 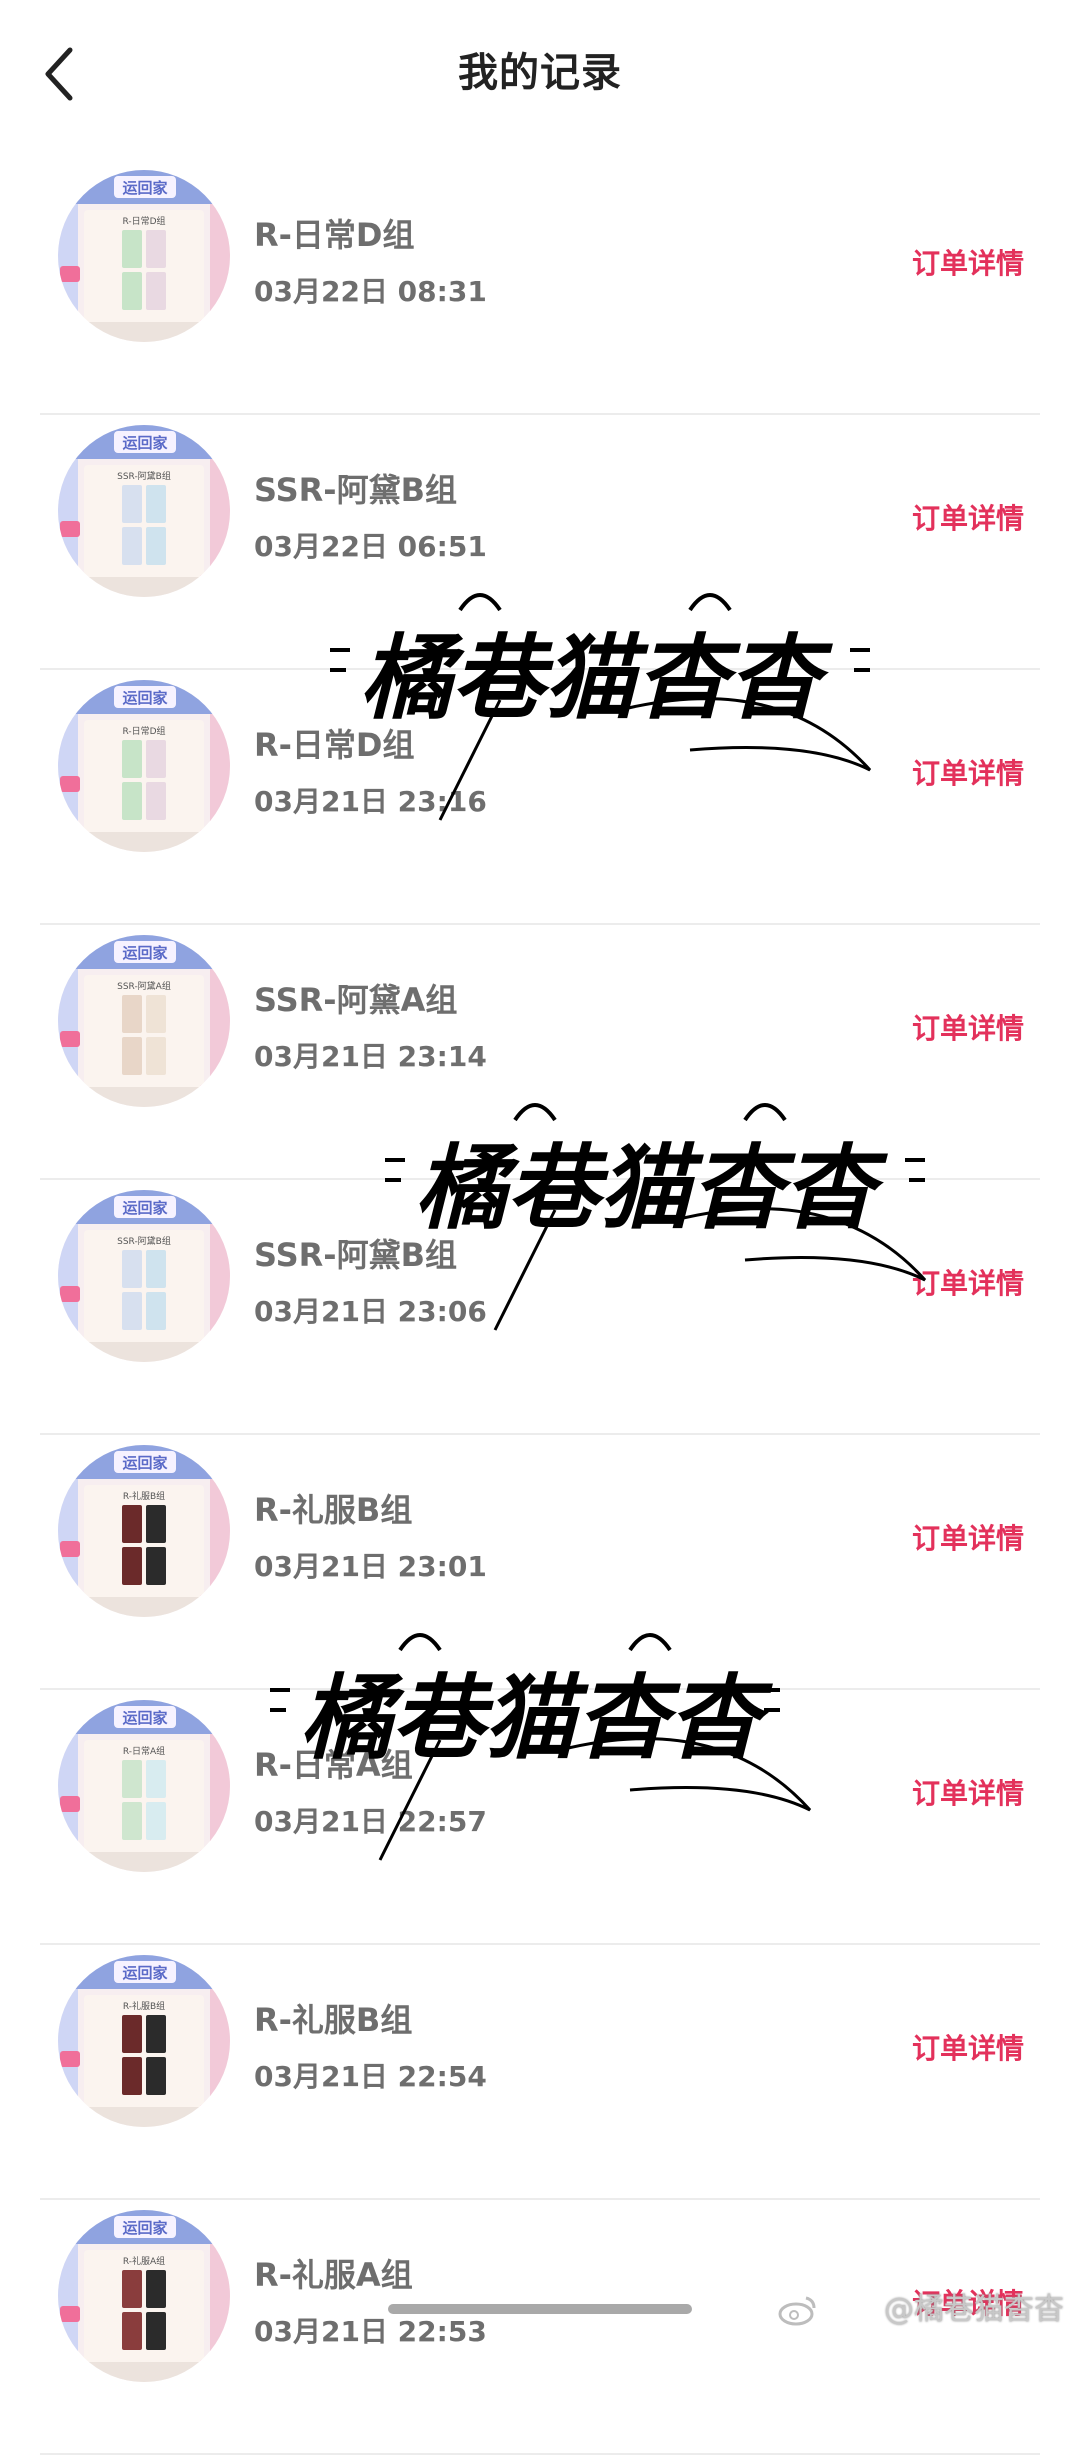 I want to click on weibo-icon, so click(x=797, y=2311).